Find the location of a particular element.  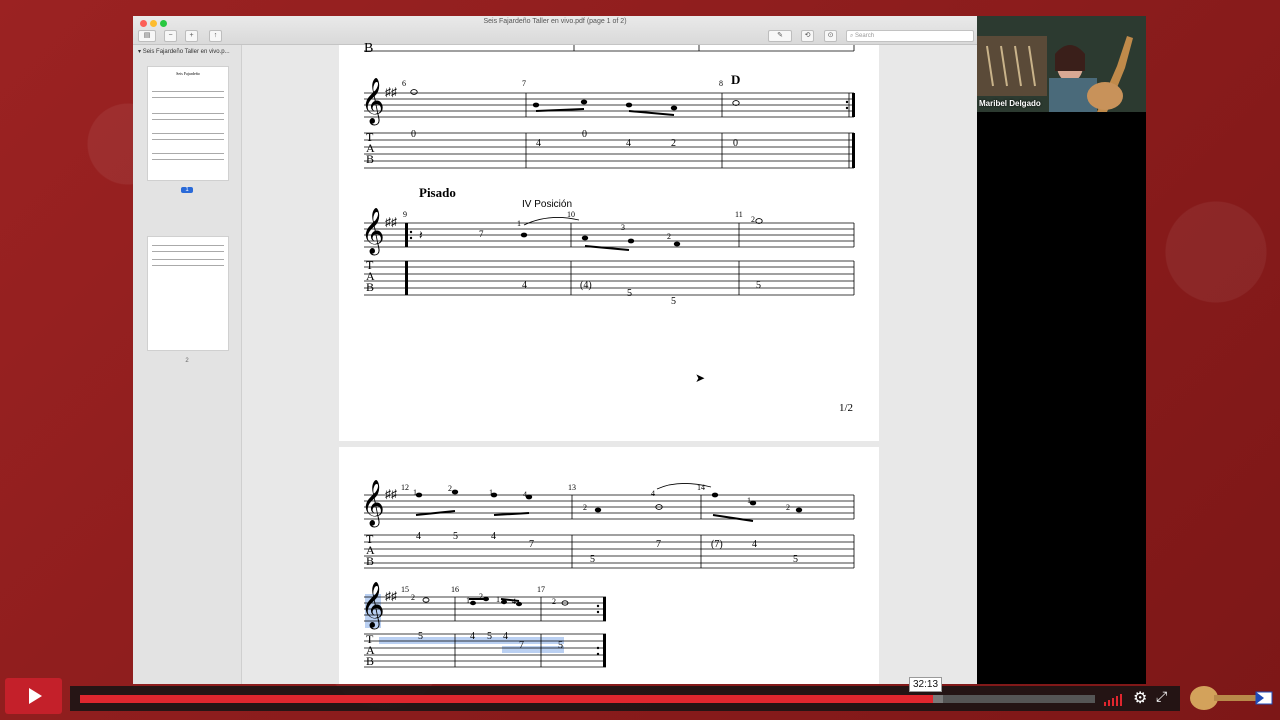

mouse-cursor-icon: ➤ is located at coordinates (700, 378).